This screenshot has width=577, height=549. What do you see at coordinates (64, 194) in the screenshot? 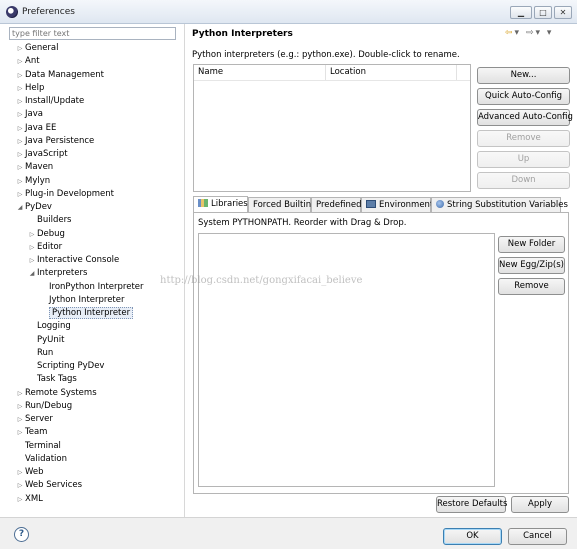
I see `tree-item: ▷ Plug-in Development` at bounding box center [64, 194].